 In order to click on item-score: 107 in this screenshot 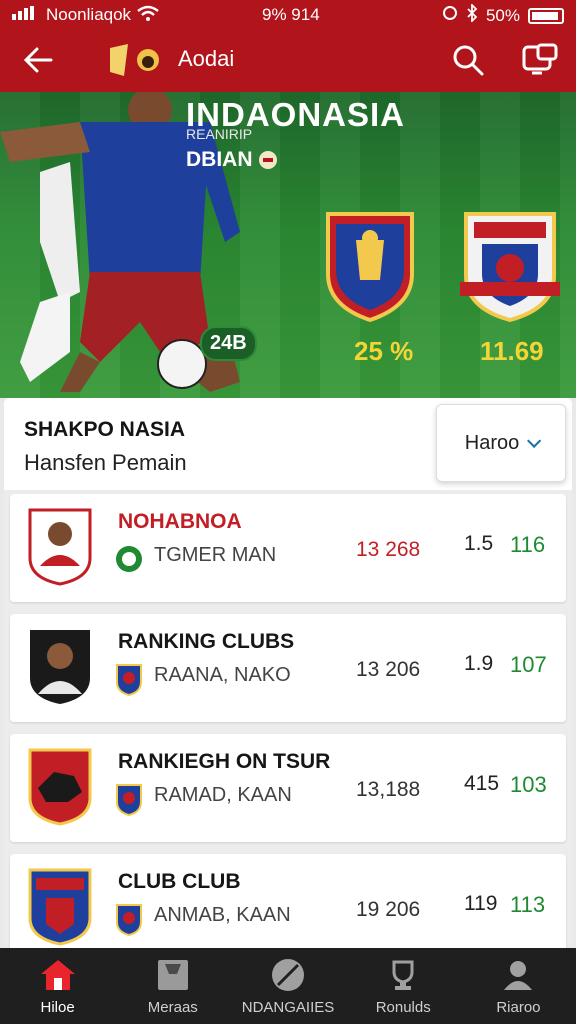, I will do `click(528, 664)`.